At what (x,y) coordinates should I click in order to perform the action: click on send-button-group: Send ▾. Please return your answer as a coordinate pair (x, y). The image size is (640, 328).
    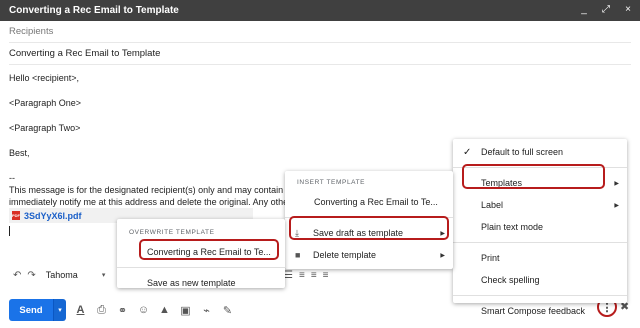
    Looking at the image, I should click on (37, 310).